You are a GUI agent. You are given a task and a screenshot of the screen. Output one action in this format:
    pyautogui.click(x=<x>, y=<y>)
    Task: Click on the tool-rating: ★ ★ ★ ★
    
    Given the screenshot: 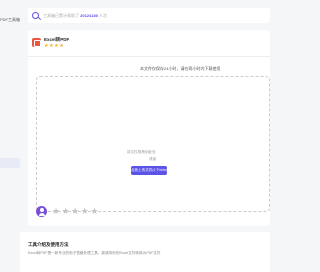 What is the action you would take?
    pyautogui.click(x=54, y=46)
    